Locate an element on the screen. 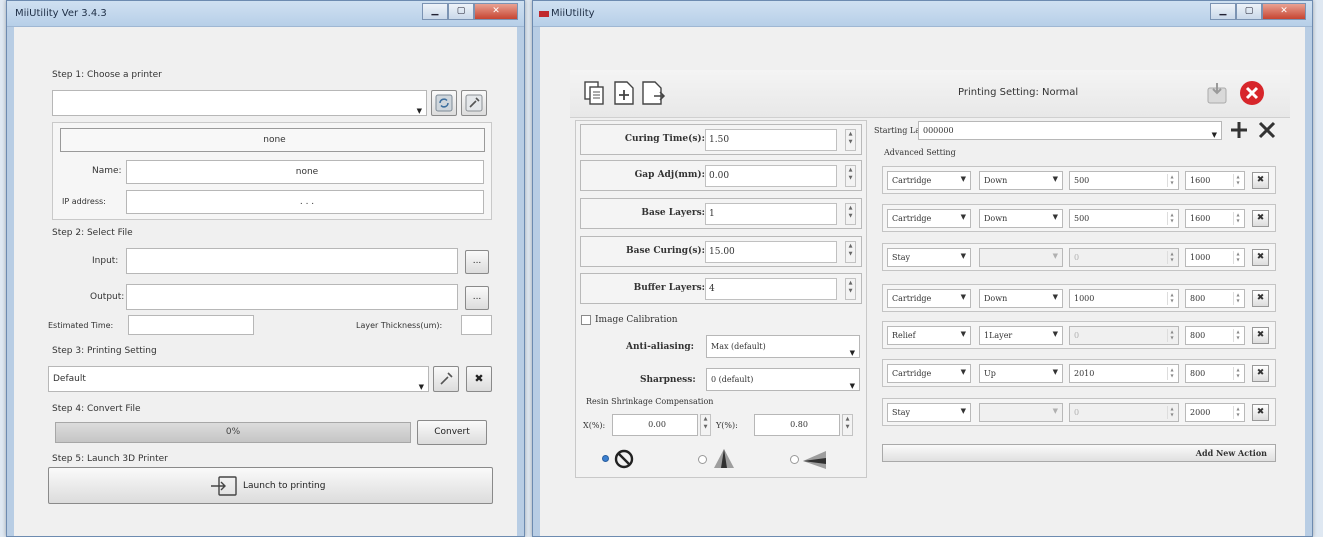 This screenshot has width=1323, height=537. action-distance-value: 1000 is located at coordinates (1084, 298).